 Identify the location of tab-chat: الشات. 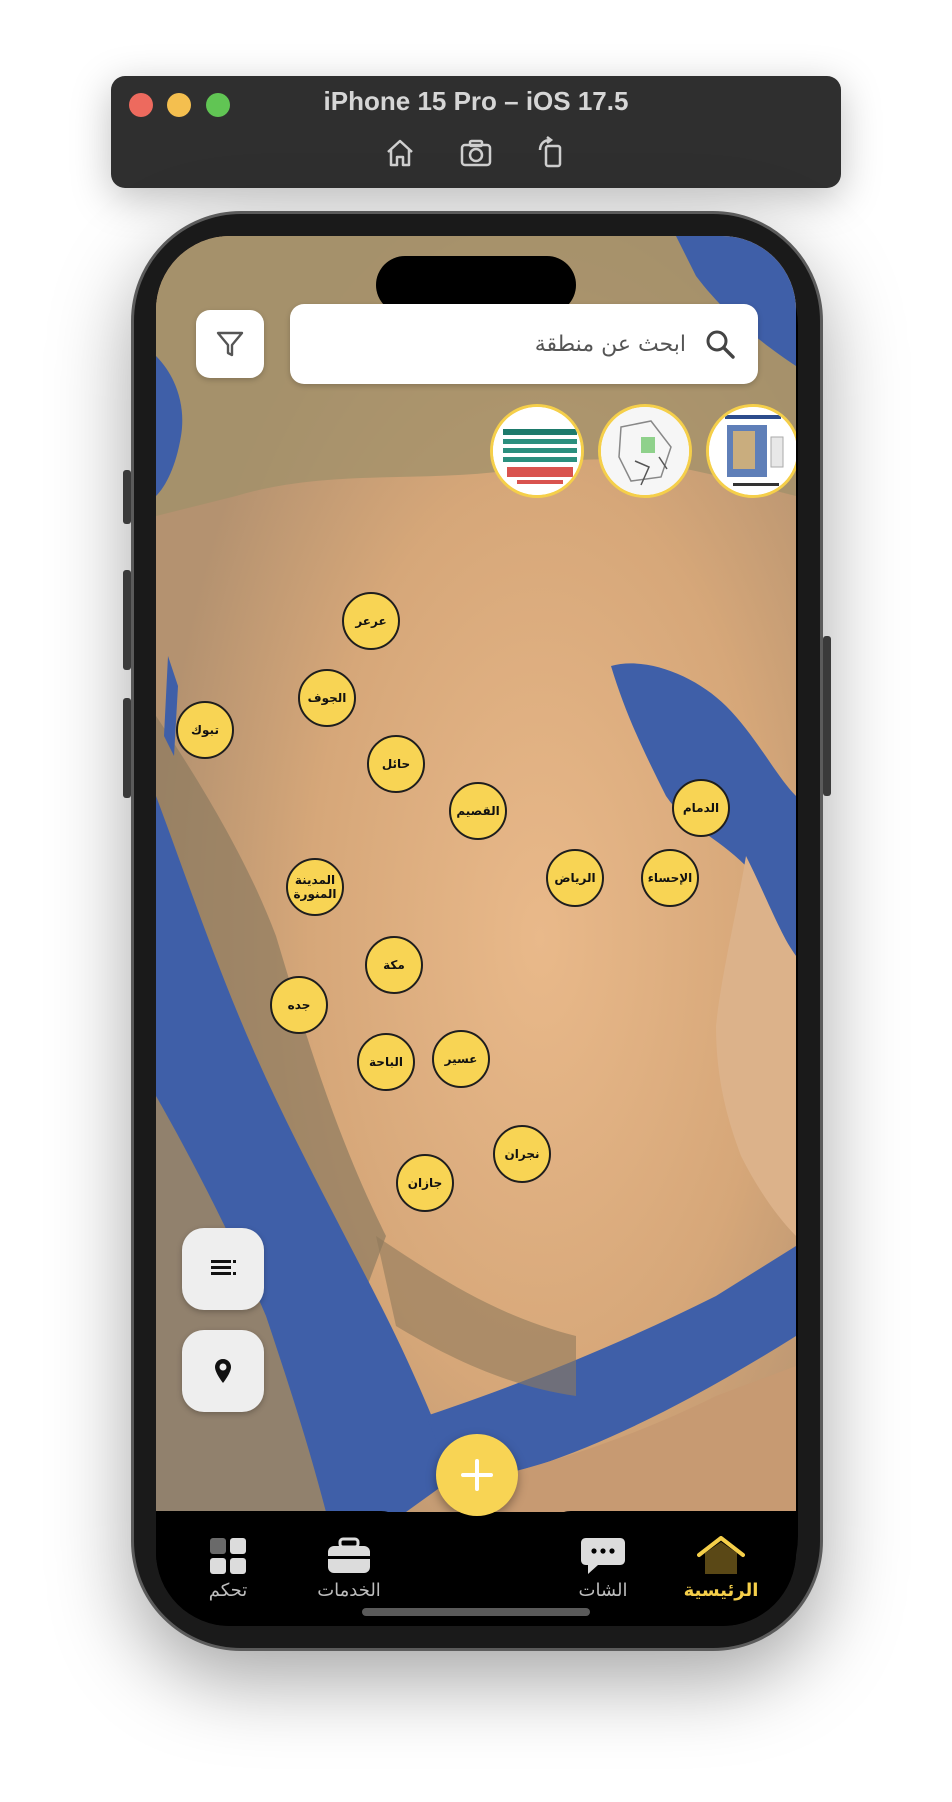
(603, 1568).